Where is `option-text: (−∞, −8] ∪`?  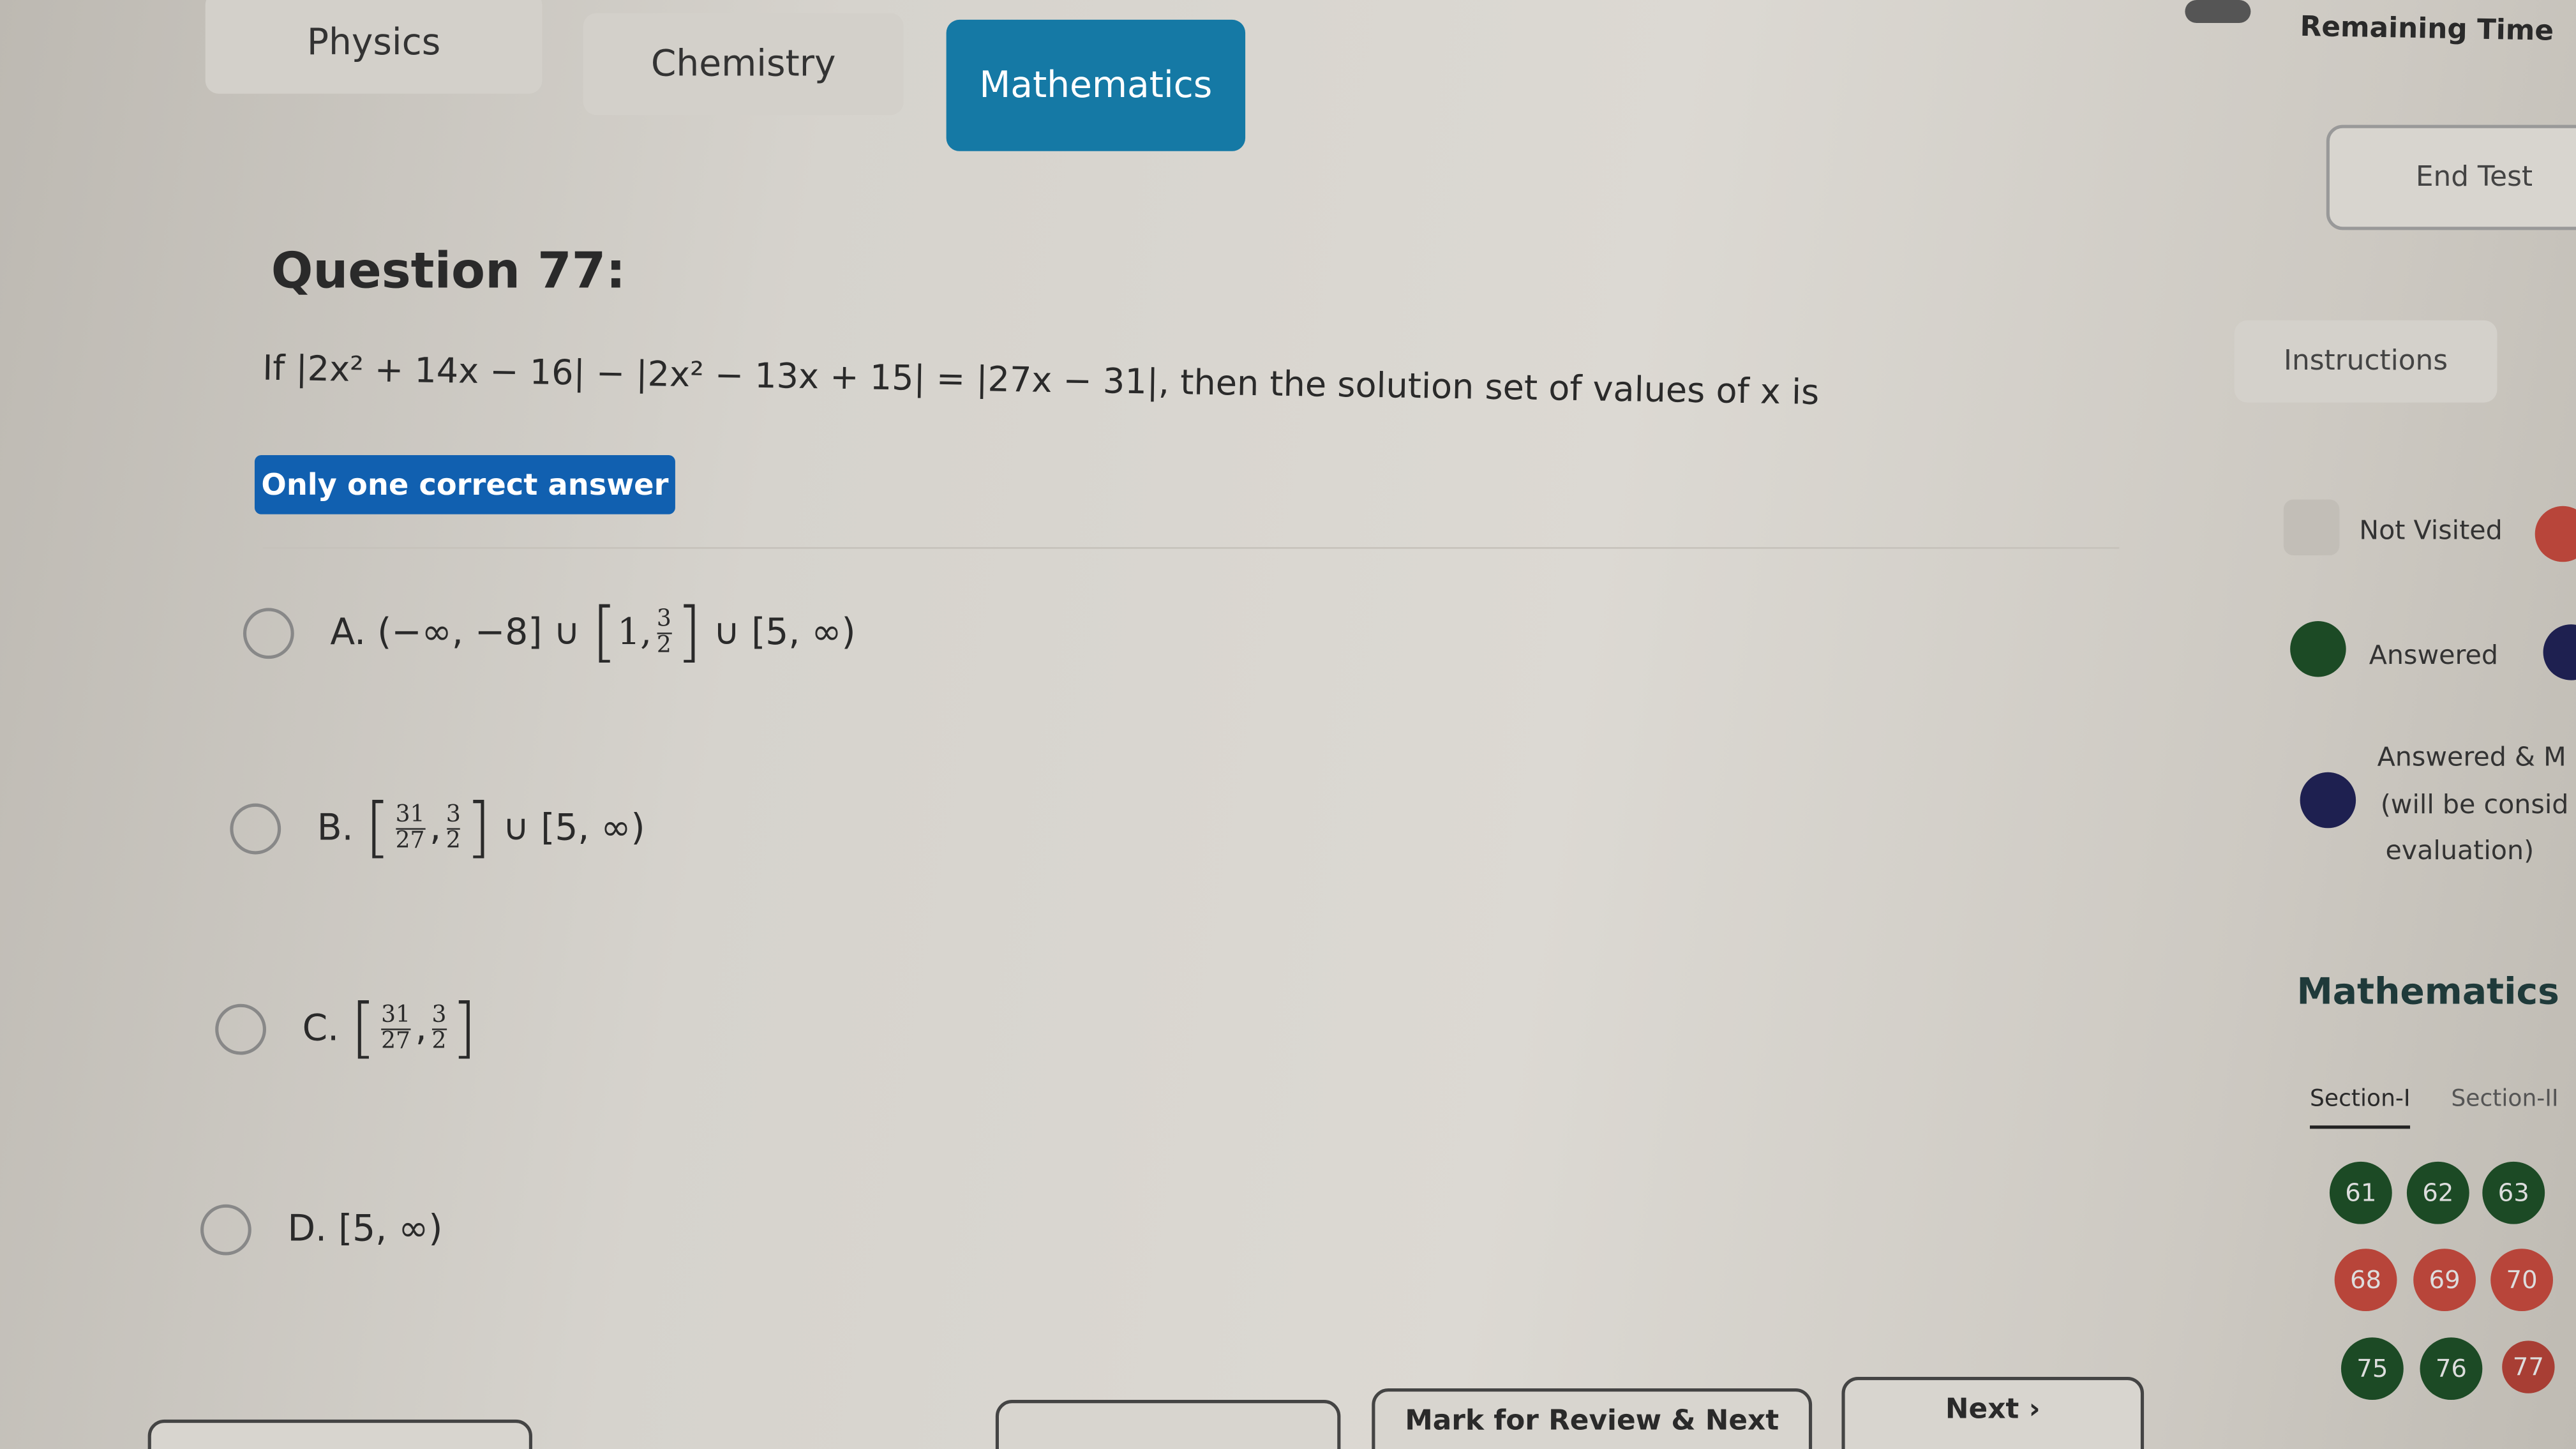 option-text: (−∞, −8] ∪ is located at coordinates (478, 633).